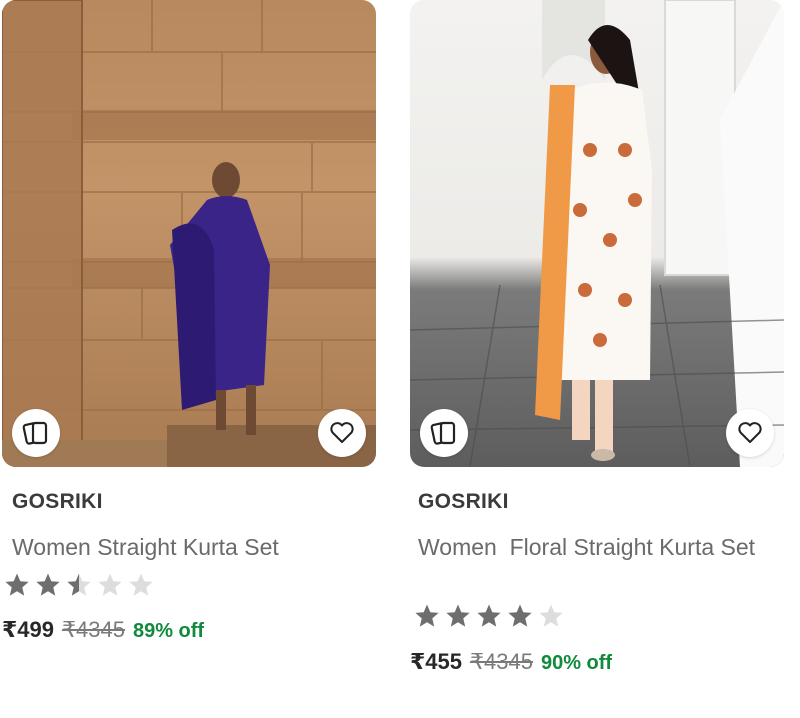  Describe the element at coordinates (576, 663) in the screenshot. I see `discount-label: 90% off` at that location.